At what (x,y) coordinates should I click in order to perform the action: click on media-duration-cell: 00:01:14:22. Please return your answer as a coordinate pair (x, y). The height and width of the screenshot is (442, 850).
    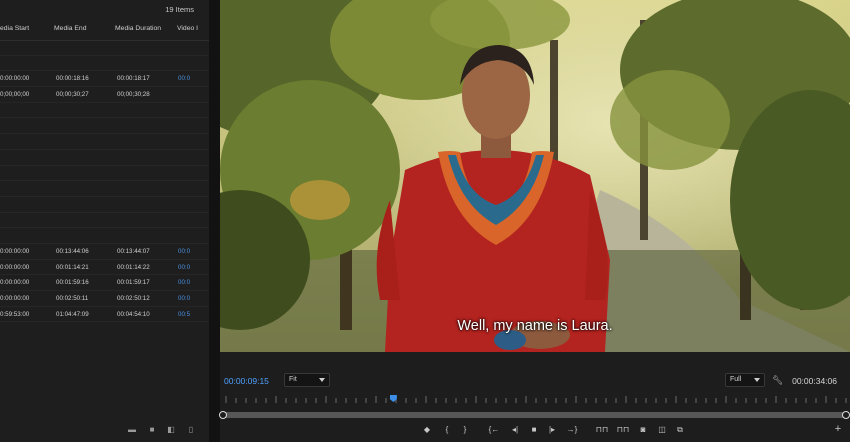
    Looking at the image, I should click on (133, 267).